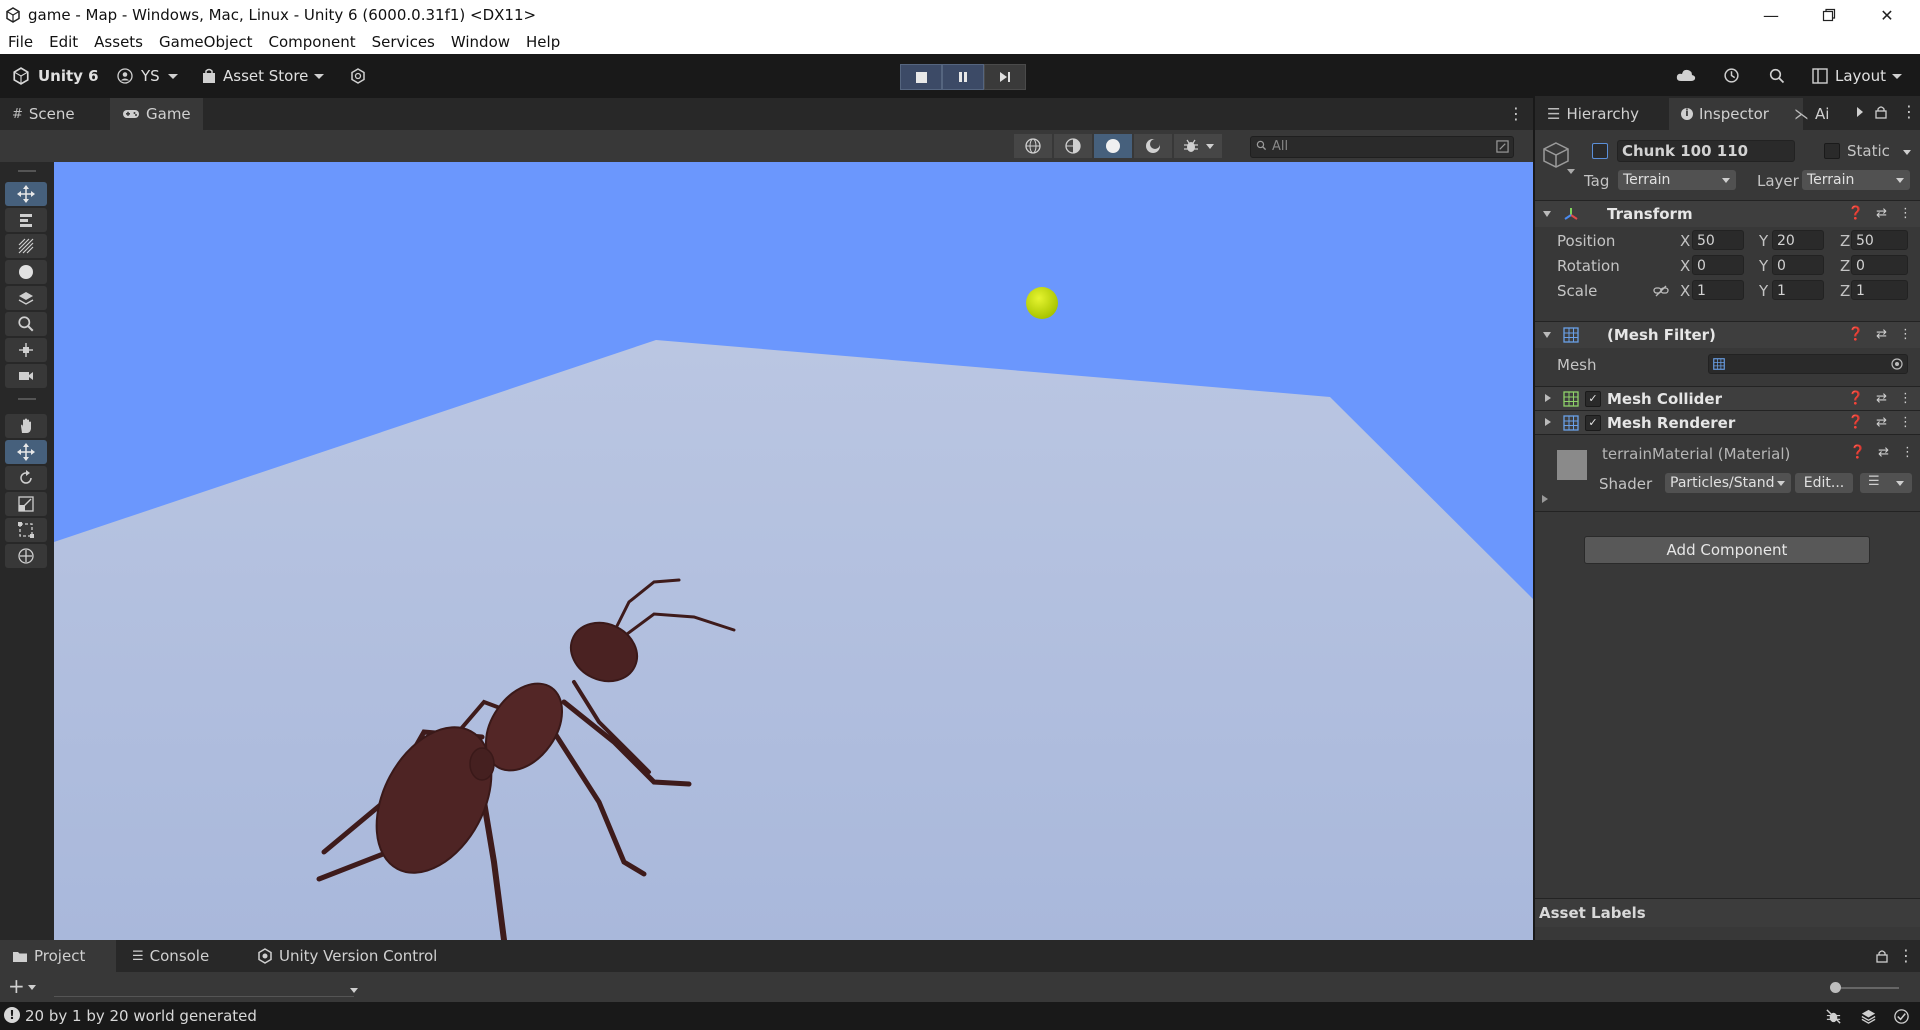  What do you see at coordinates (43, 114) in the screenshot?
I see `tab-scene: # Scene` at bounding box center [43, 114].